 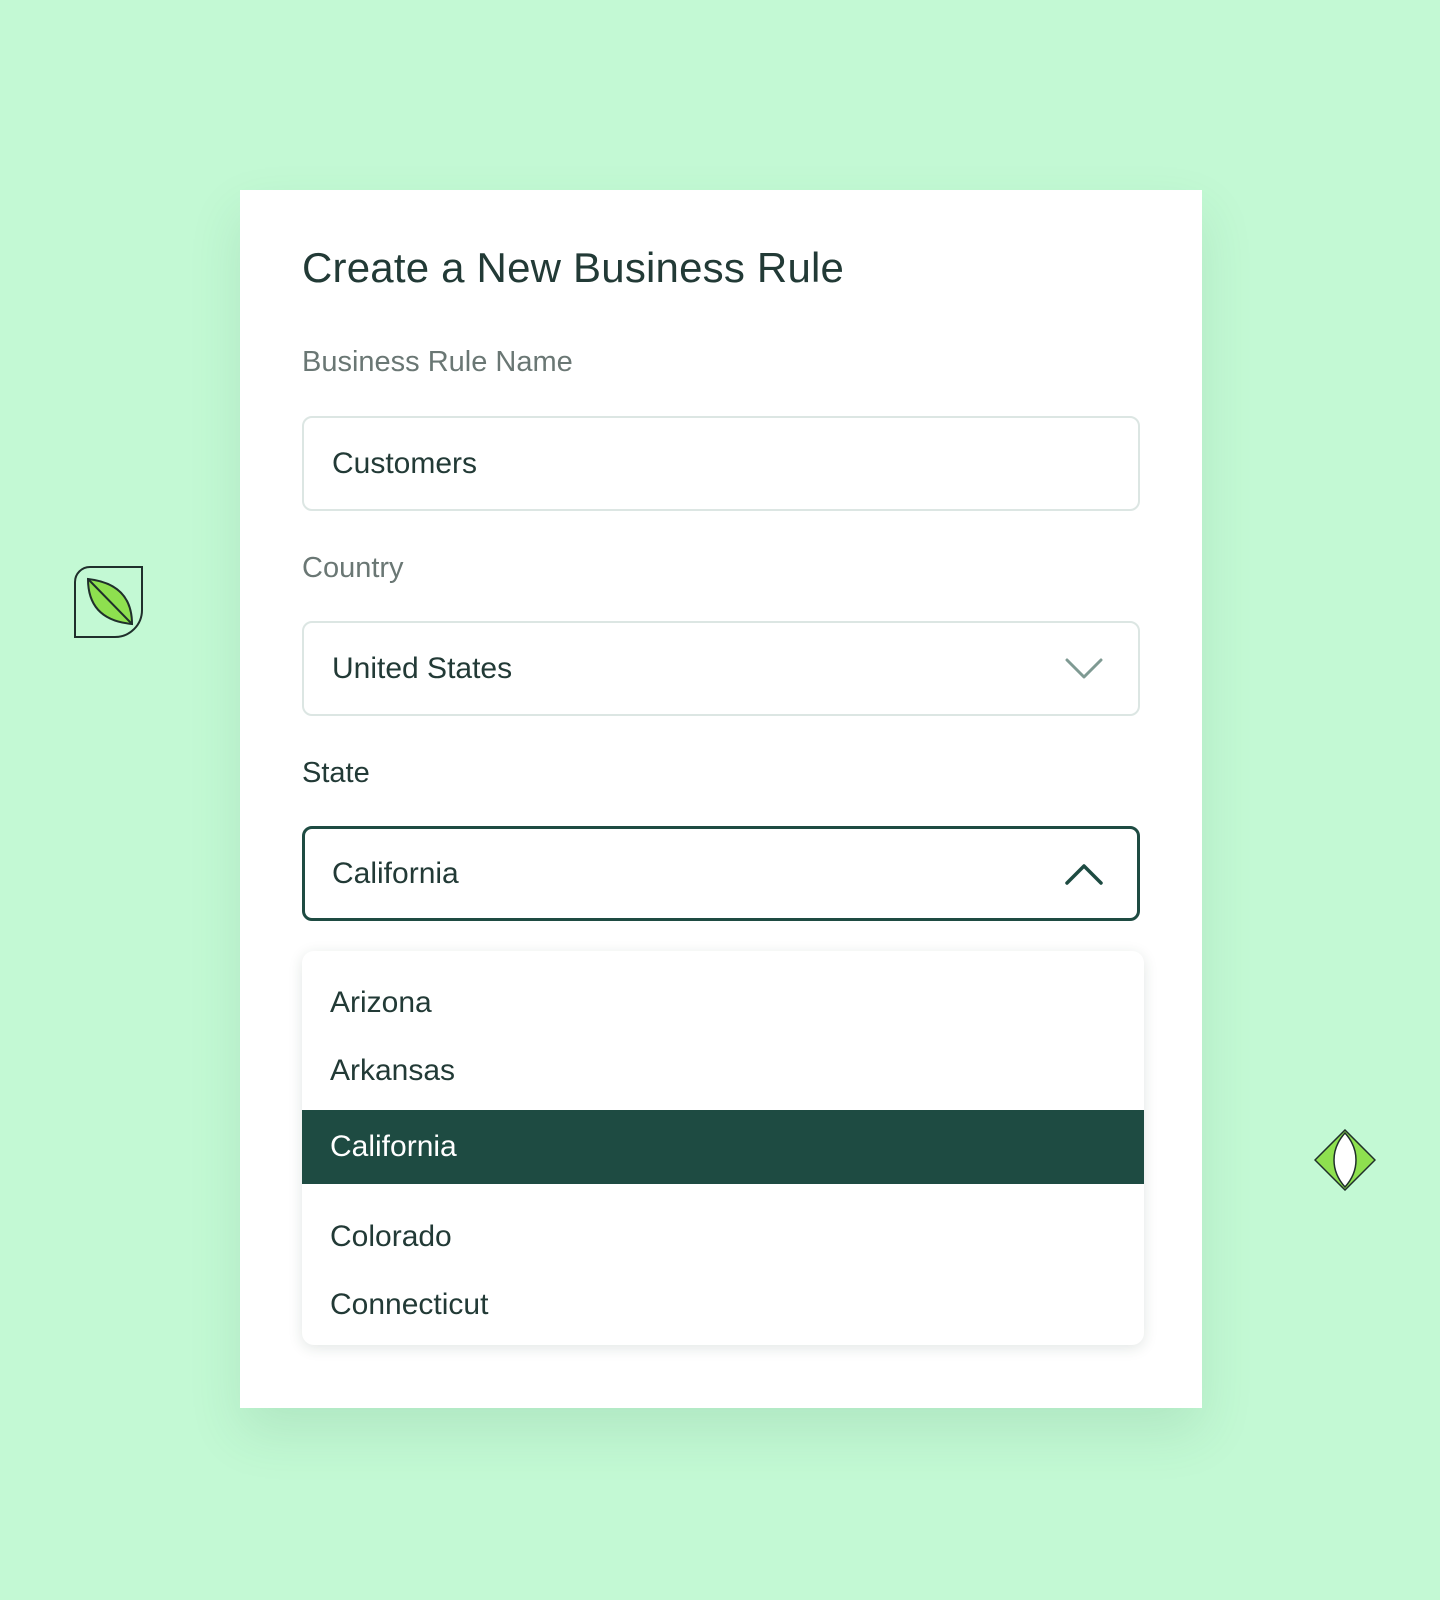 What do you see at coordinates (723, 1071) in the screenshot?
I see `state-option-arkansas: Arkansas` at bounding box center [723, 1071].